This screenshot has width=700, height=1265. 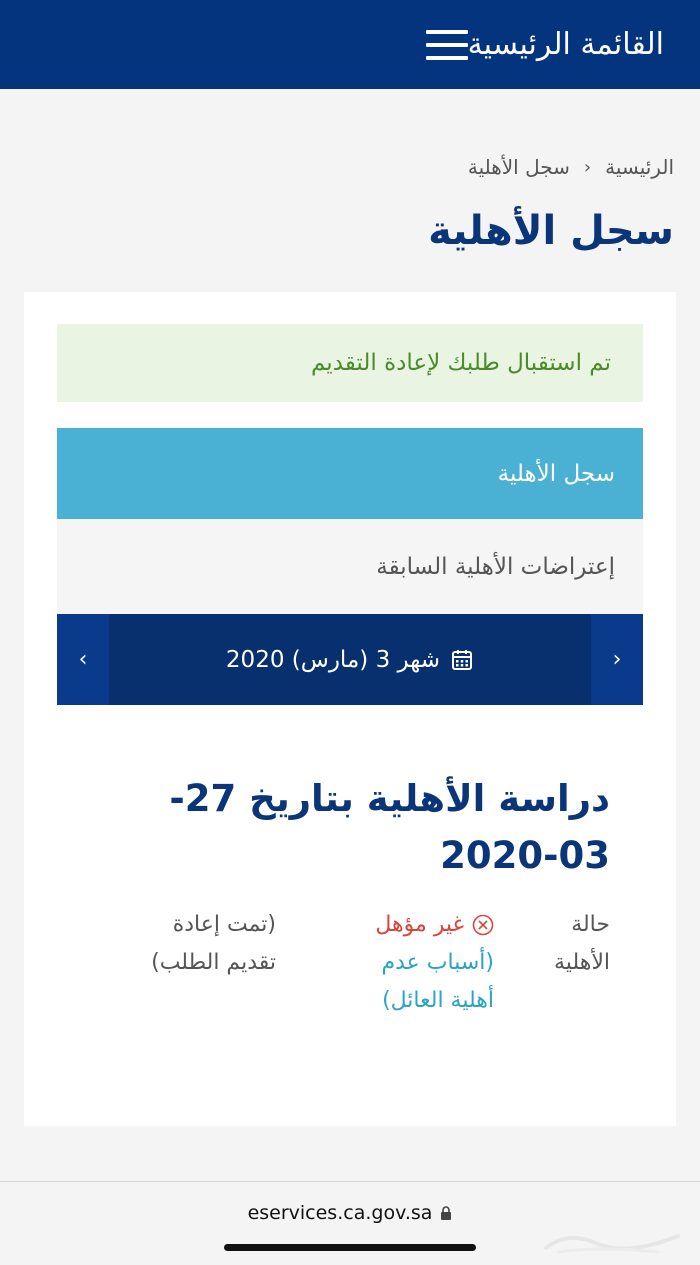 I want to click on top-header-bar: القائمة الرئيسية, so click(x=350, y=44).